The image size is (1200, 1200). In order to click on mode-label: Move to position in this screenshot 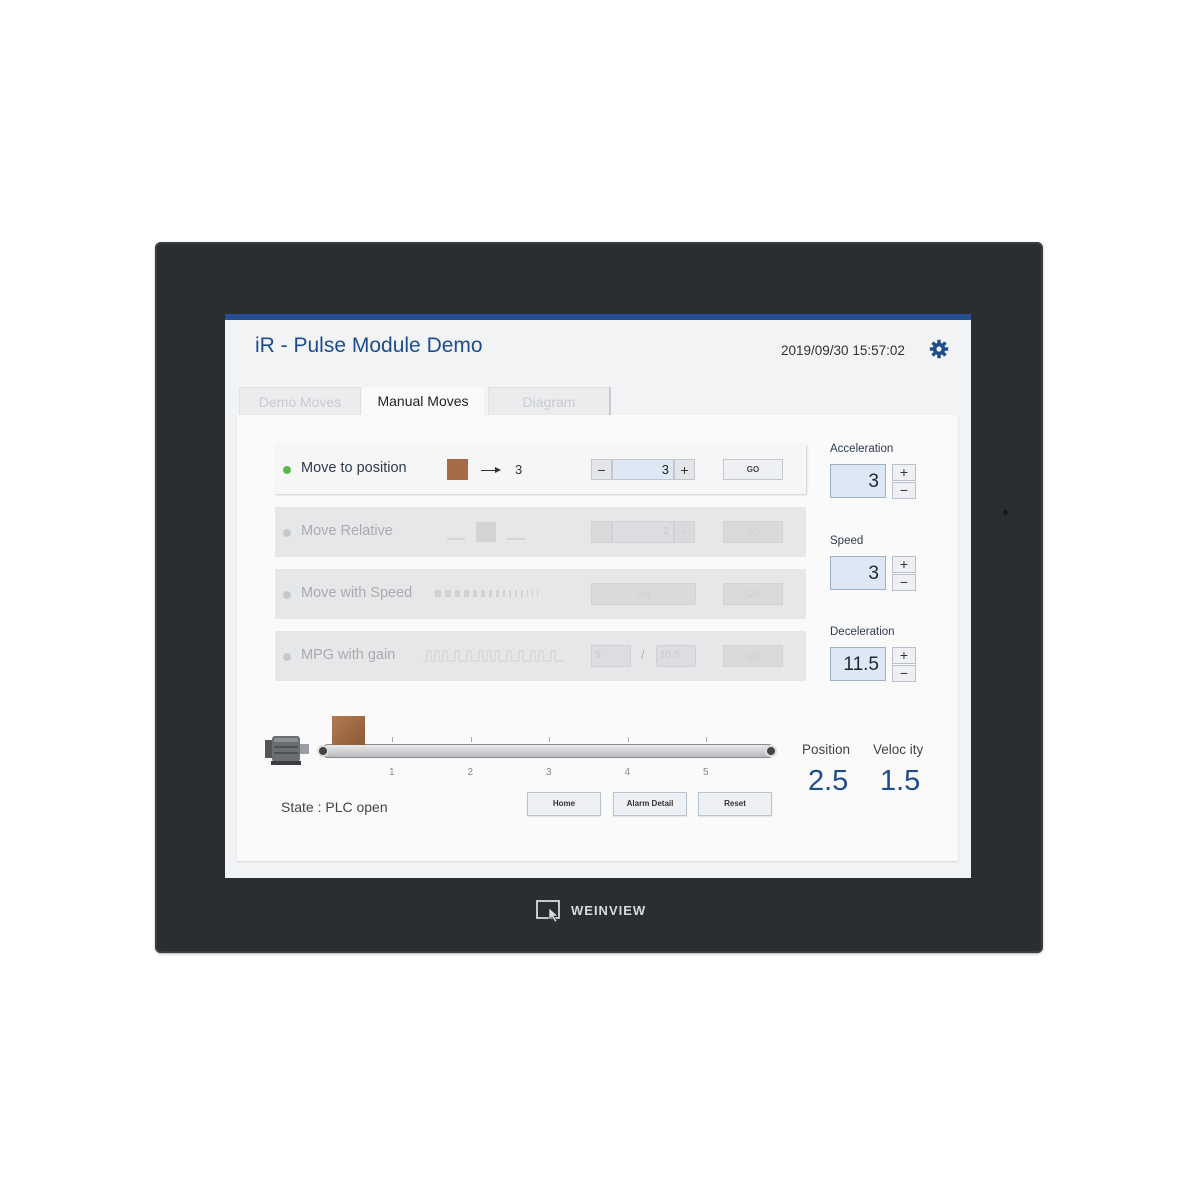, I will do `click(354, 468)`.